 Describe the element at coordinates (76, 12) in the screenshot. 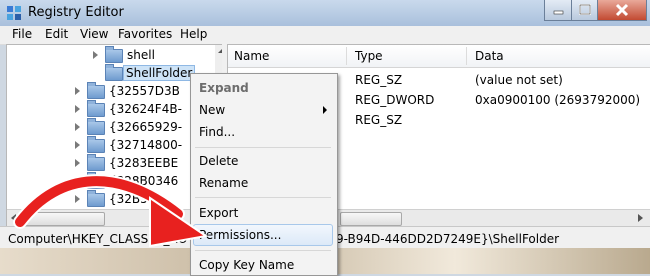

I see `window-title: Registry Editor` at that location.